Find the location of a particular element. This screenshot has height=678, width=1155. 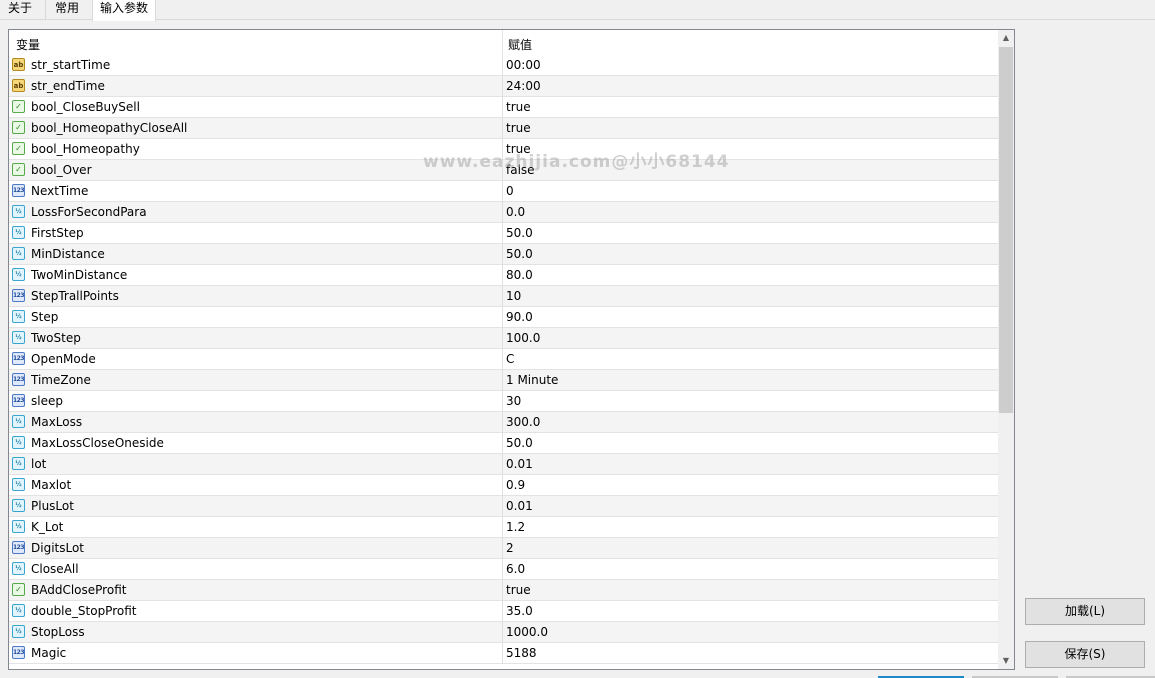

parameter-value: C is located at coordinates (510, 359).